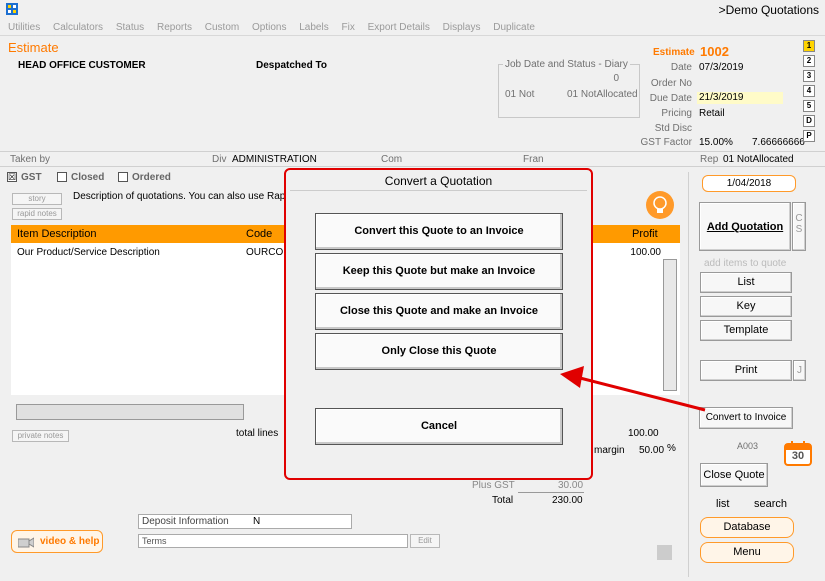 This screenshot has height=581, width=825. Describe the element at coordinates (274, 159) in the screenshot. I see `div-value: ADMINISTRATION` at that location.